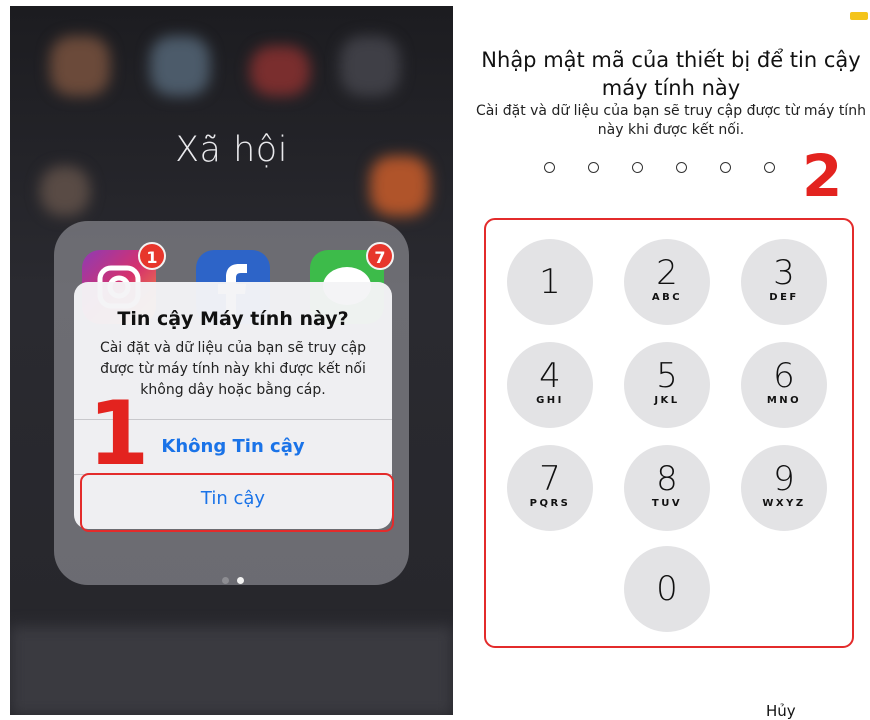  I want to click on notification-badge: 1, so click(152, 256).